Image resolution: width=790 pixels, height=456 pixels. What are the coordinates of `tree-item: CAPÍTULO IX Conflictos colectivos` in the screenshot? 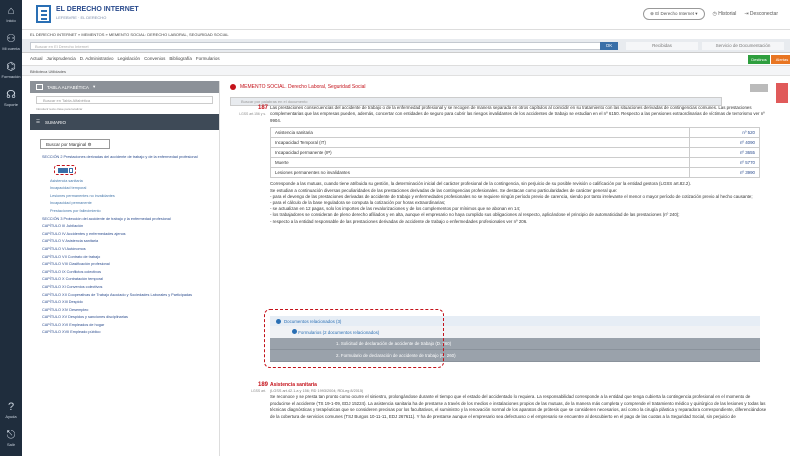 It's located at (128, 273).